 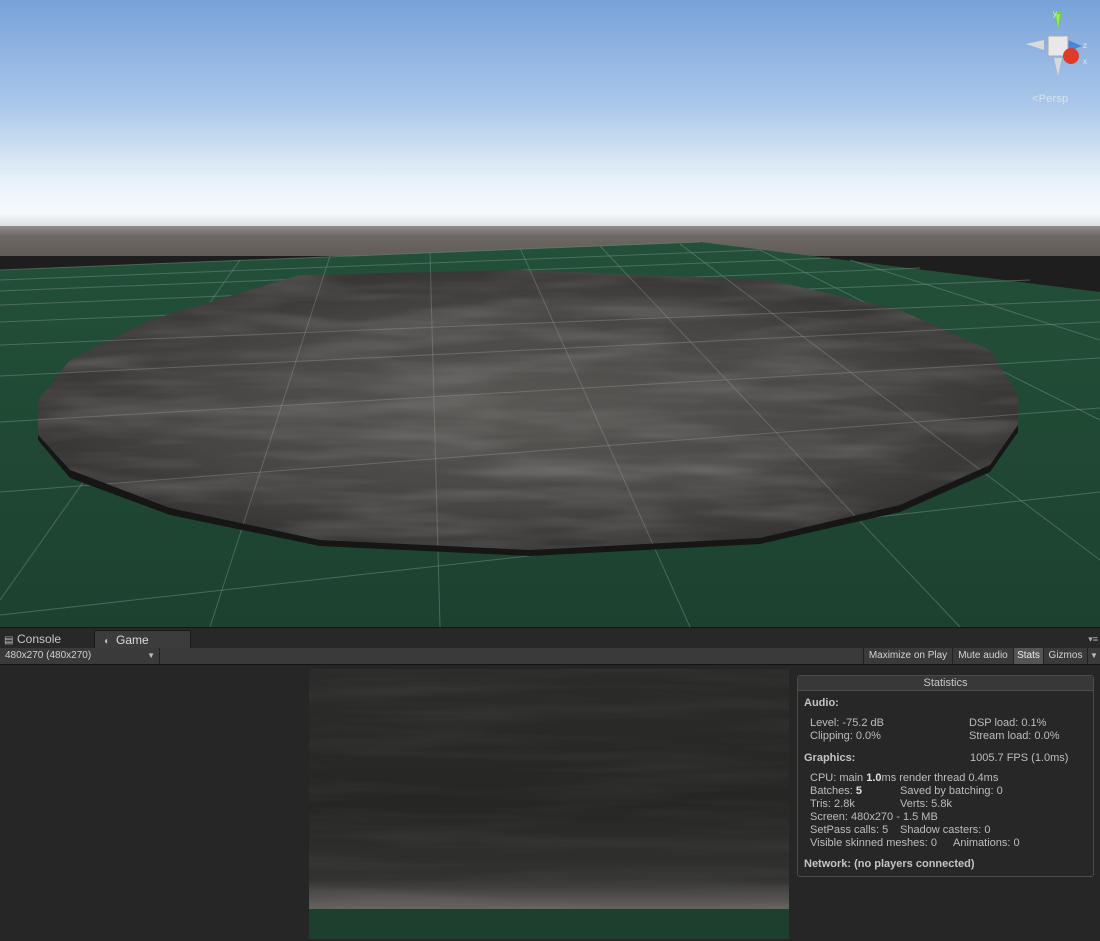 I want to click on dropdown-arrow-icon: ▼, so click(x=151, y=655).